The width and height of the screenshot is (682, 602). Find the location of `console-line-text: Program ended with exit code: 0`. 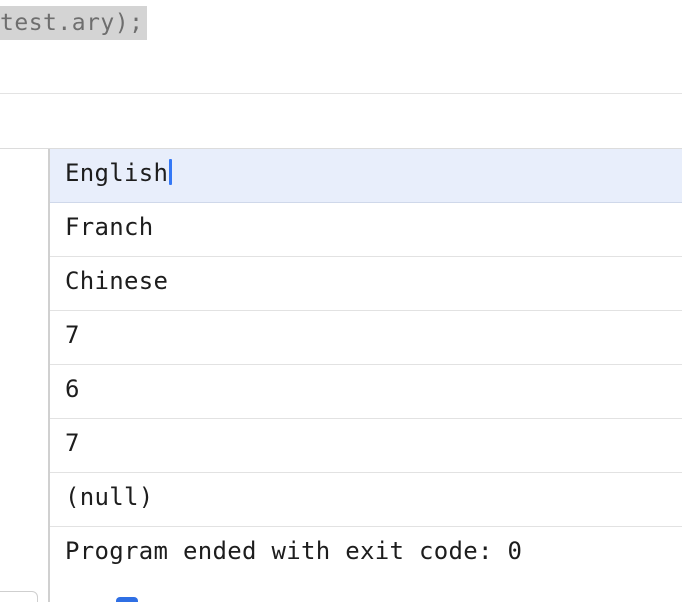

console-line-text: Program ended with exit code: 0 is located at coordinates (294, 551).